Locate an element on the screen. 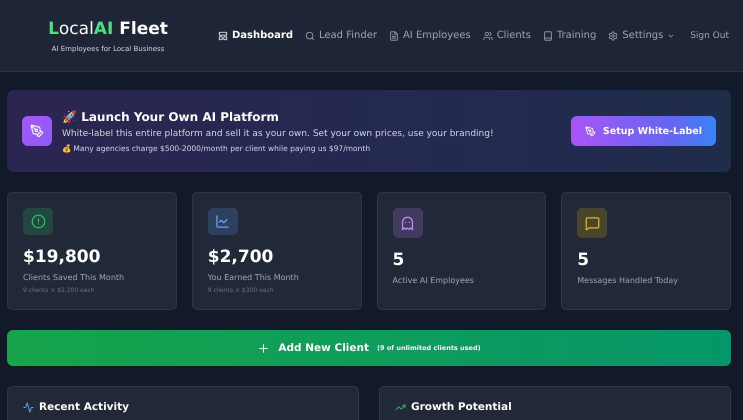 This screenshot has height=420, width=743. stat-label: You Earned This Month is located at coordinates (254, 277).